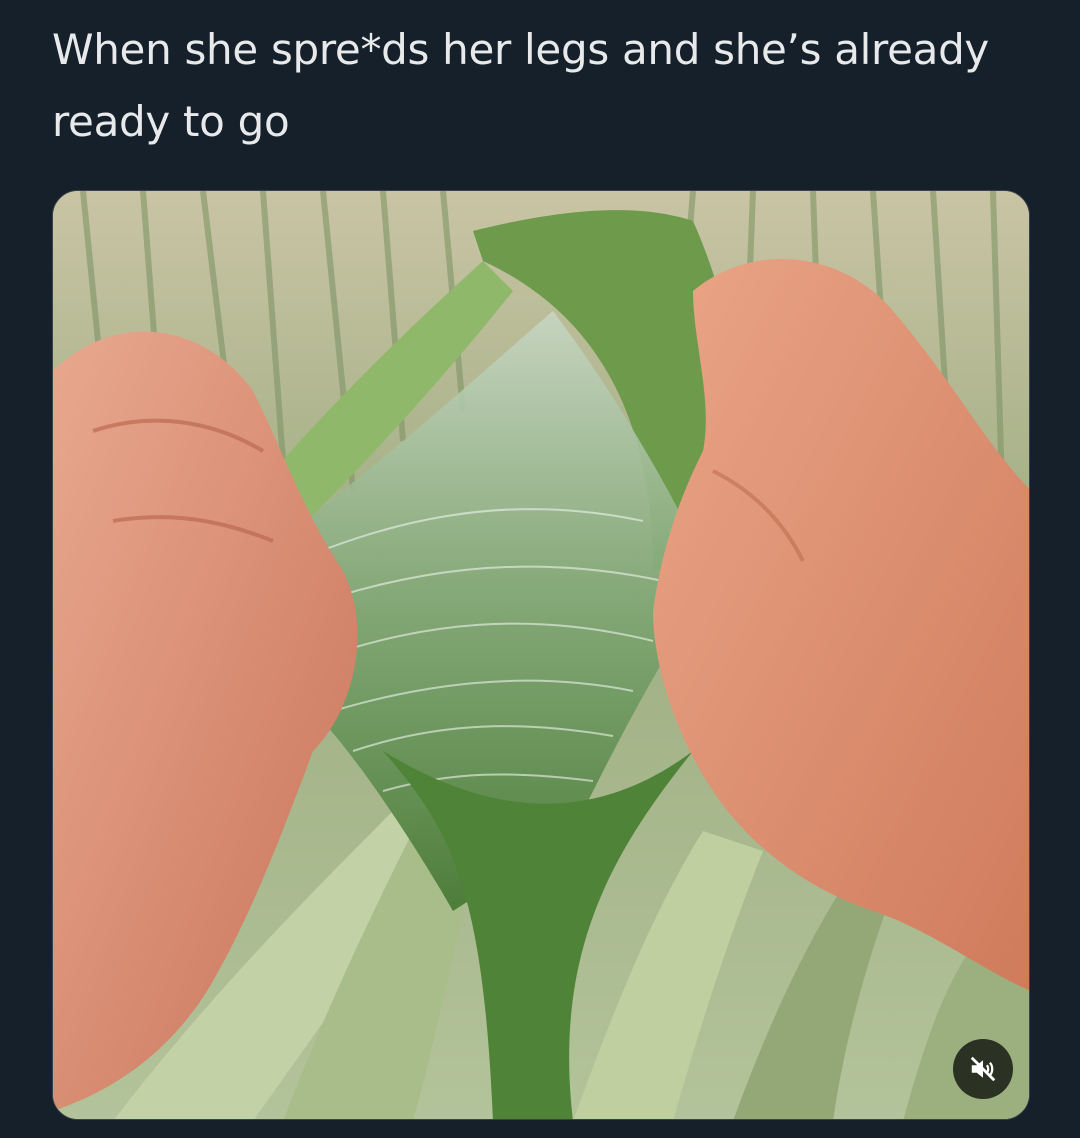  I want to click on speaker-muted-icon, so click(983, 1069).